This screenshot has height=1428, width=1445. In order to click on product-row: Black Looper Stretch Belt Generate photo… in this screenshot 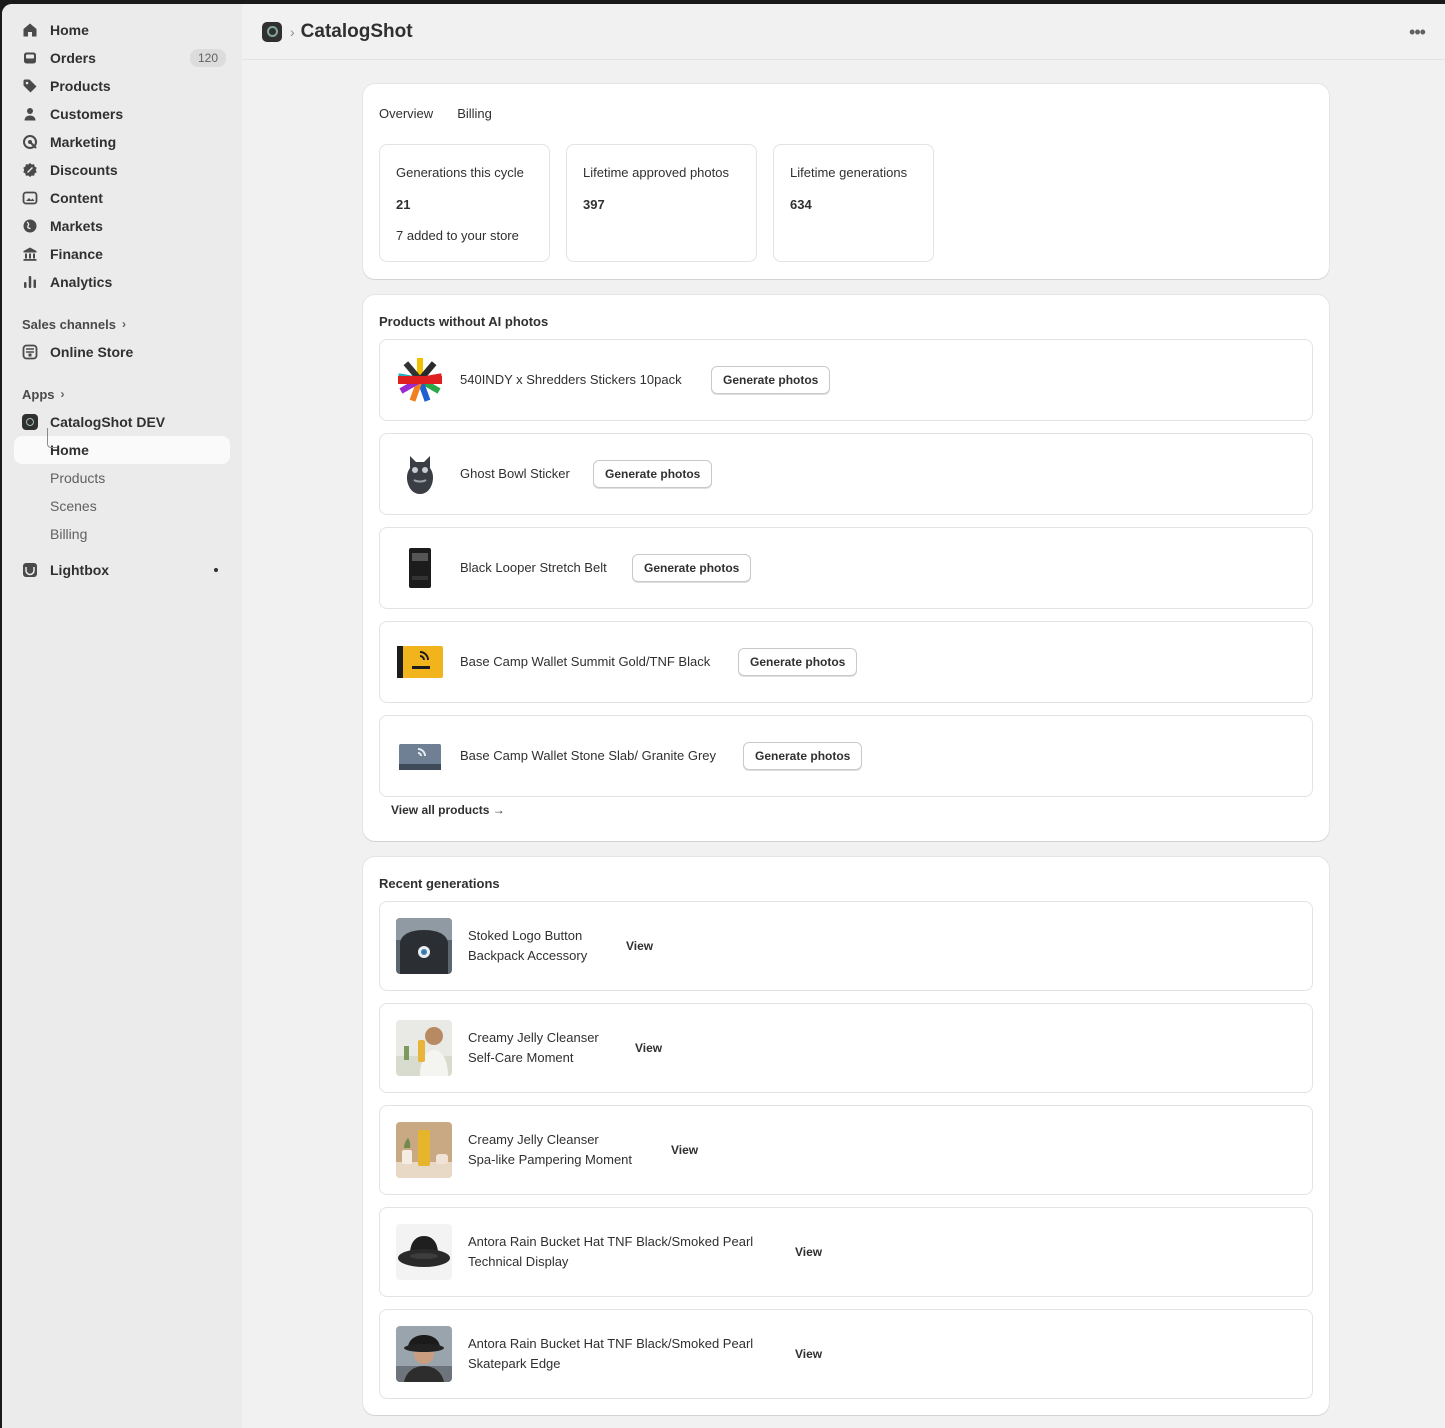, I will do `click(846, 568)`.